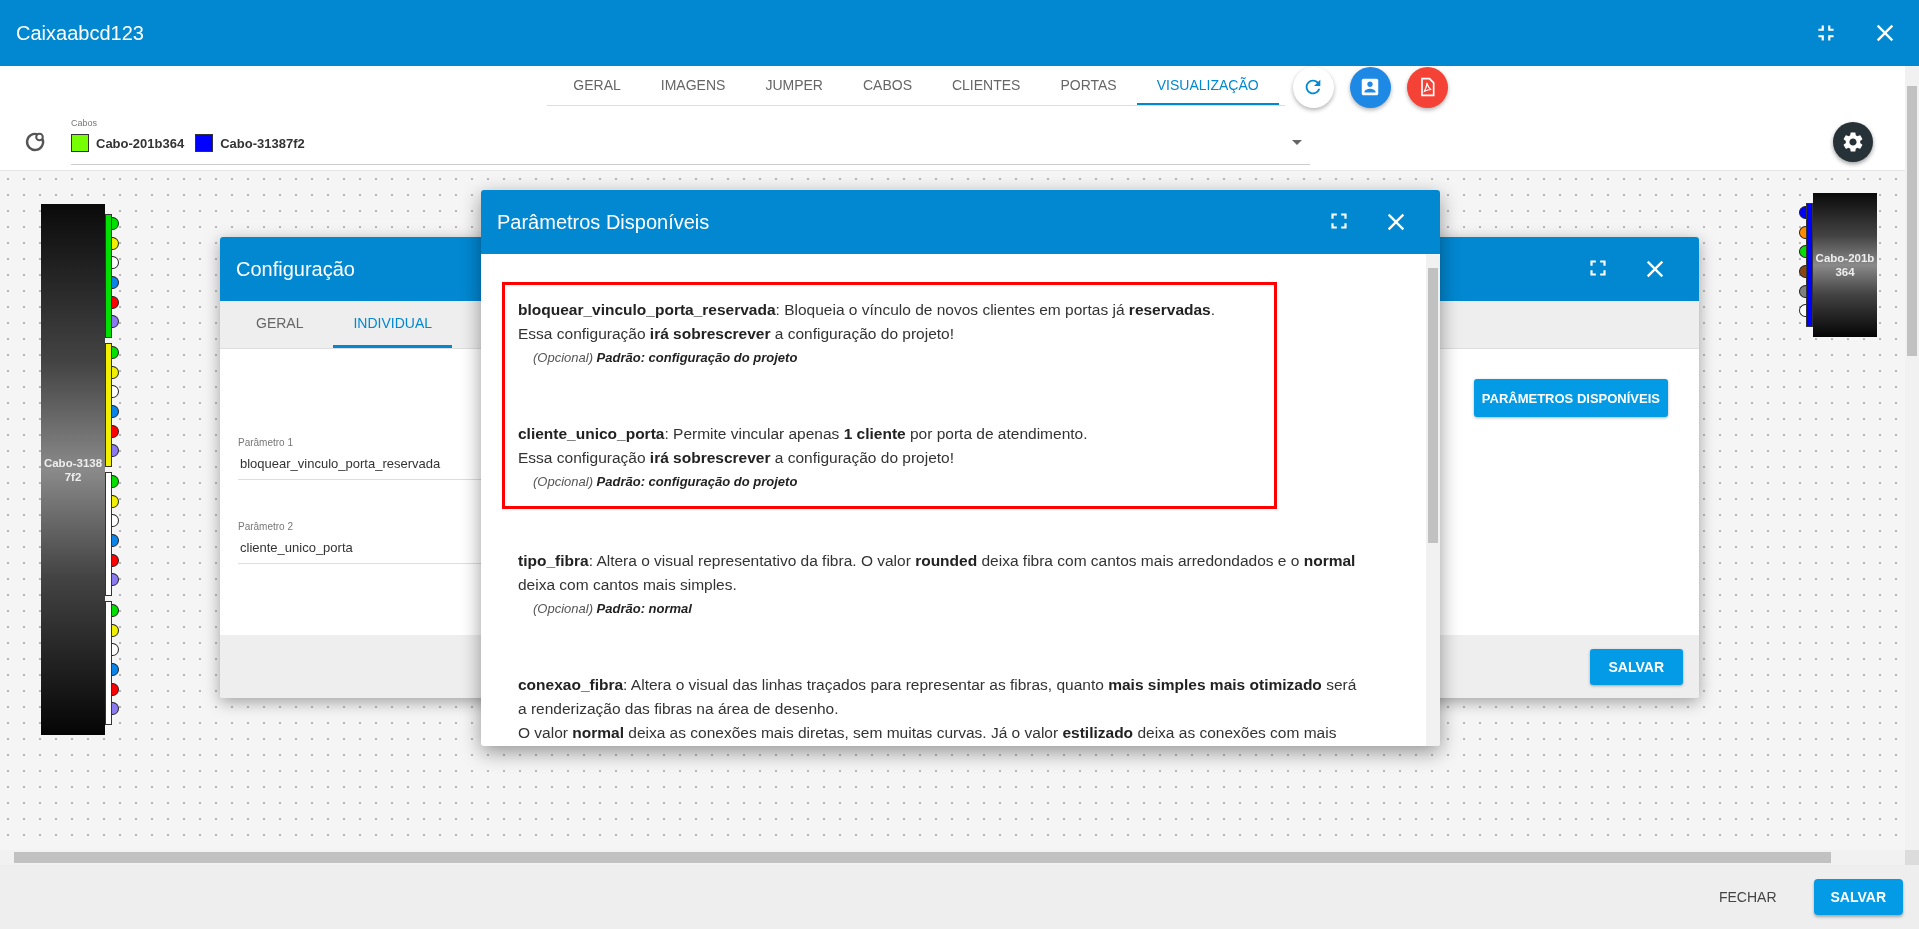 The image size is (1919, 929). I want to click on parameter-description: cliente_unico_porta: Permite vincular apenas 1 cliente por porta de atendimento., so click(803, 434).